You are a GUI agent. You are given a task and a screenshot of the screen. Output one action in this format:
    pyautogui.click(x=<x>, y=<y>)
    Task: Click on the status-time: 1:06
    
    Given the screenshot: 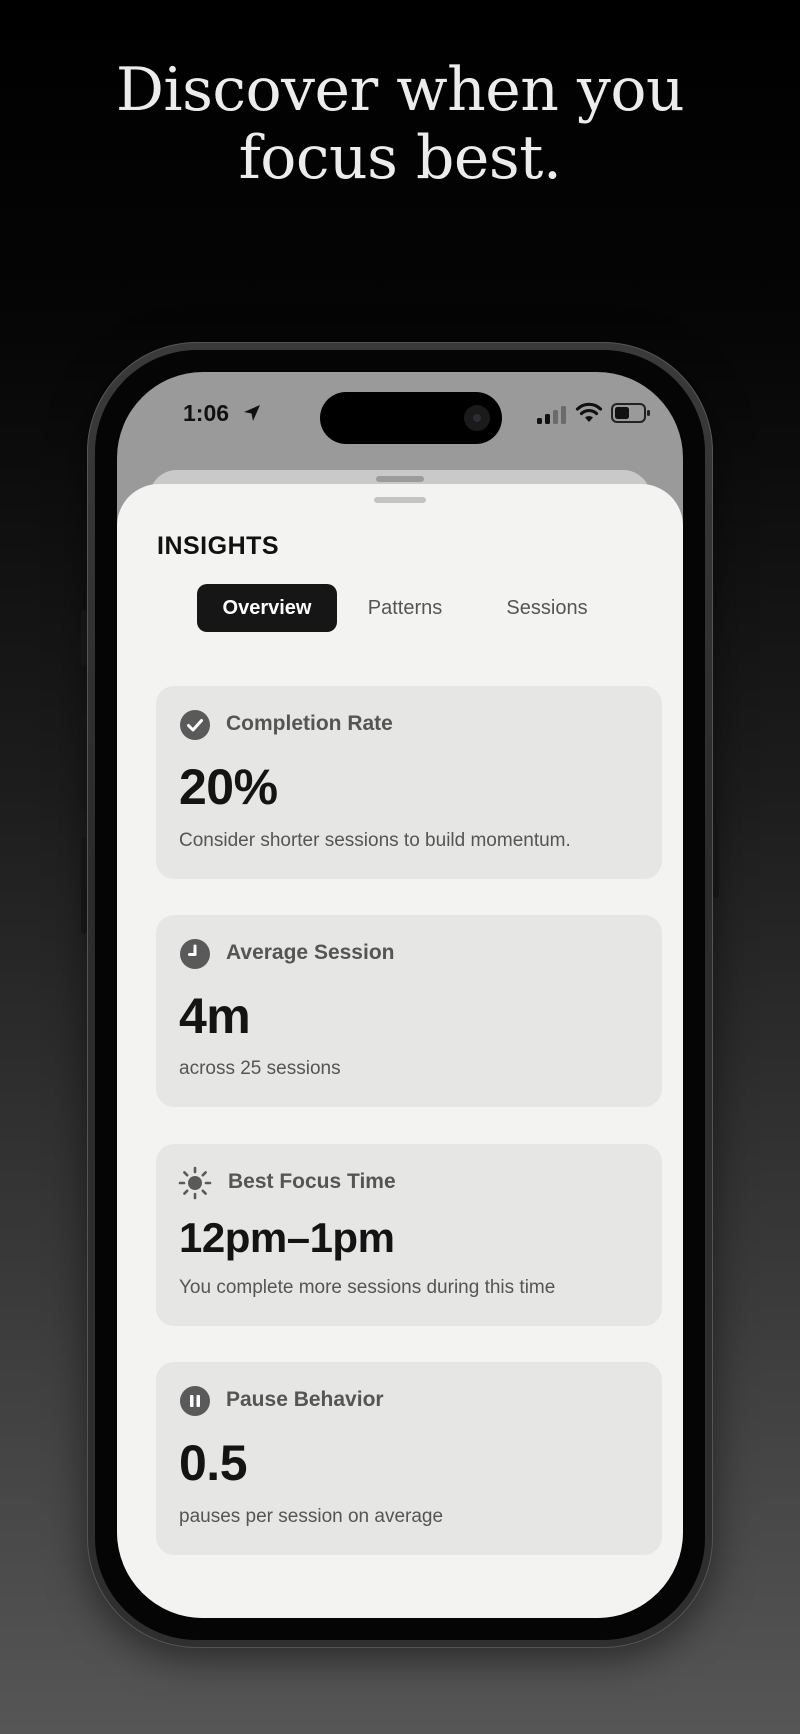 What is the action you would take?
    pyautogui.click(x=206, y=413)
    